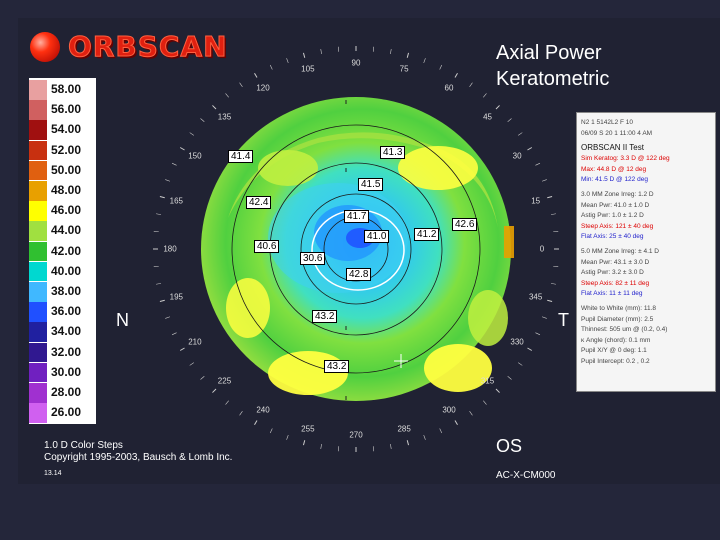  Describe the element at coordinates (377, 236) in the screenshot. I see `map-value-label: 41.0` at that location.